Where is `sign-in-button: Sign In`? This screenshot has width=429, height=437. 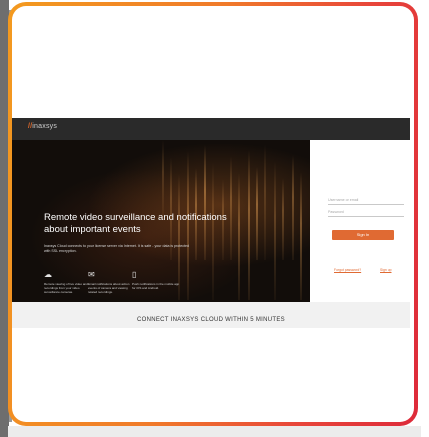 sign-in-button: Sign In is located at coordinates (363, 235).